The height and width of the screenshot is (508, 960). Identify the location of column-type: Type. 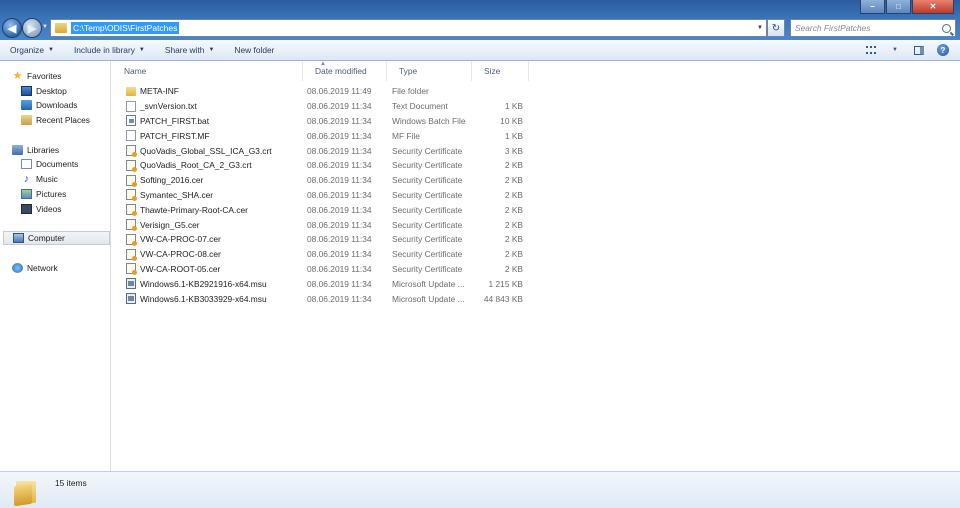
(429, 71).